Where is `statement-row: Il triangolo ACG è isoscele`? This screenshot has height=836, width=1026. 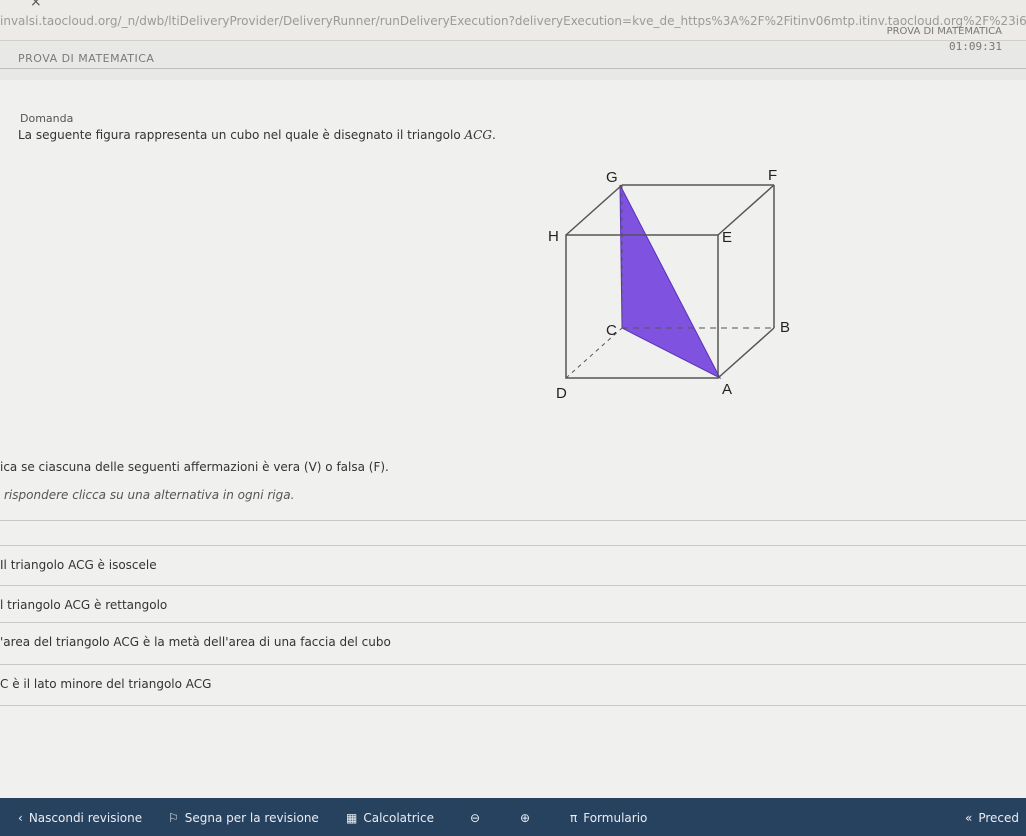
statement-row: Il triangolo ACG è isoscele is located at coordinates (513, 564).